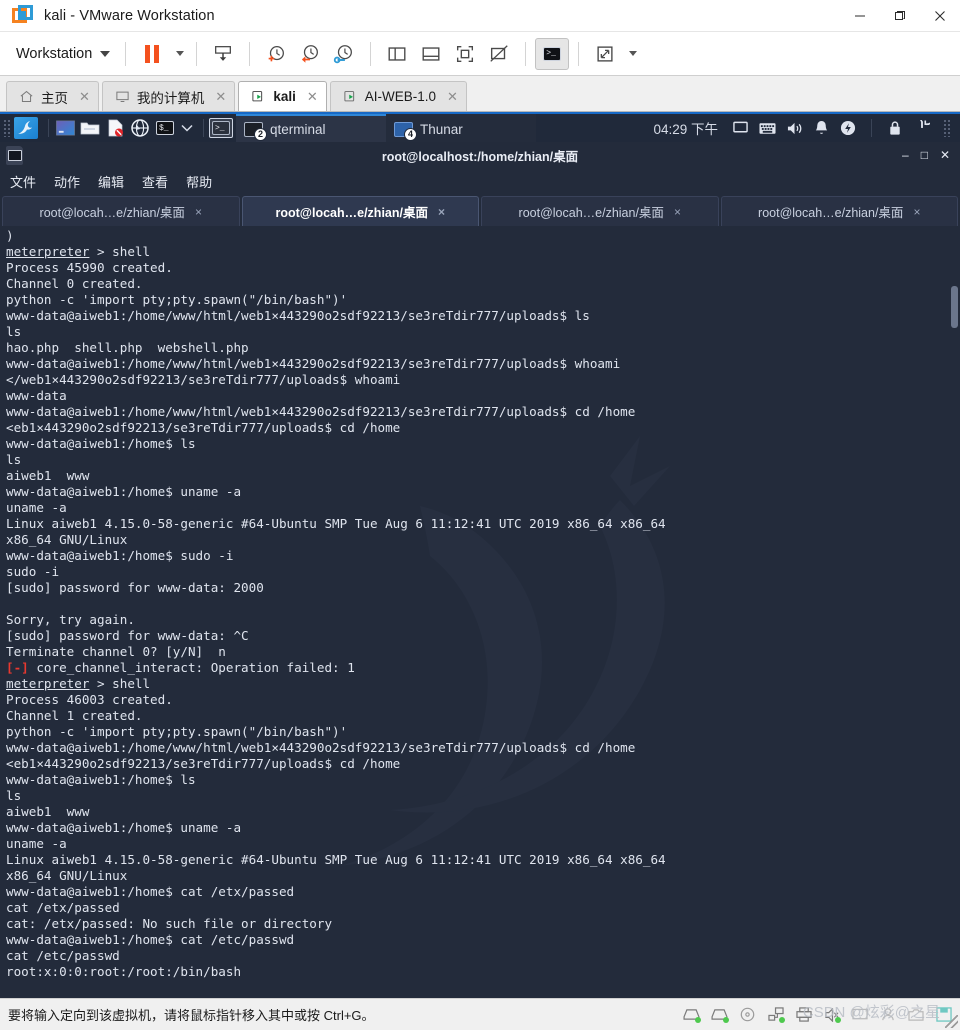  Describe the element at coordinates (398, 96) in the screenshot. I see `vm-tab-ai-web: AI-WEB-1.0 ✕` at that location.